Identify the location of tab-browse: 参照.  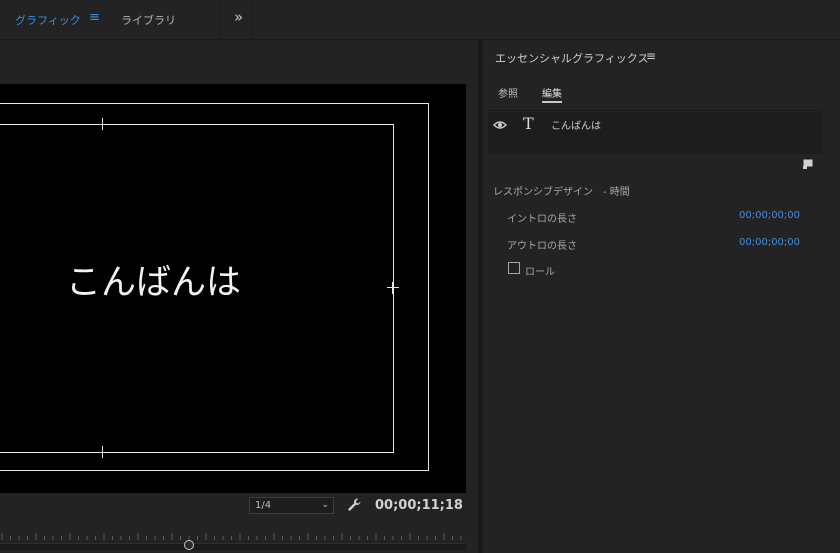
(508, 92).